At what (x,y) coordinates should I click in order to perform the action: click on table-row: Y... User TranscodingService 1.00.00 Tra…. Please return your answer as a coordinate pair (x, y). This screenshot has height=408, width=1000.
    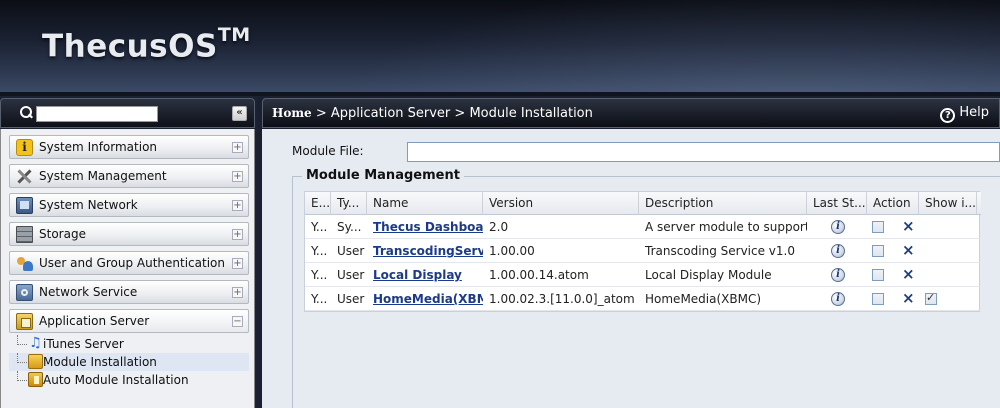
    Looking at the image, I should click on (643, 251).